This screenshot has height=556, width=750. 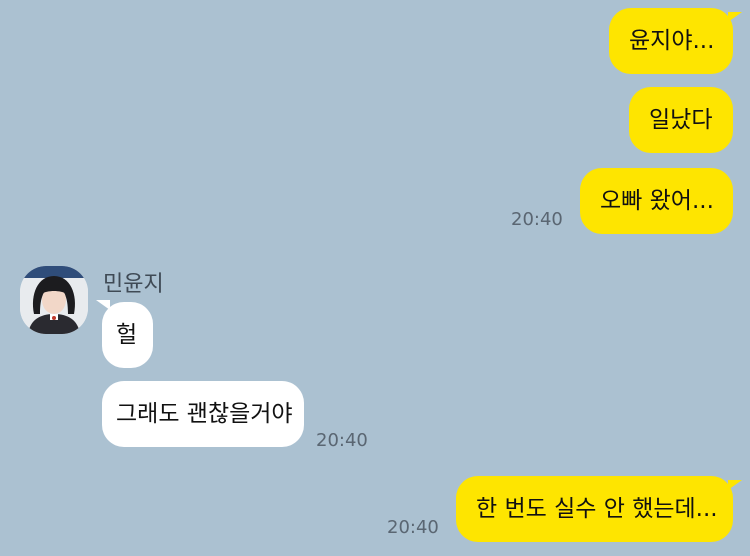 I want to click on message-text: 일났다, so click(x=681, y=119).